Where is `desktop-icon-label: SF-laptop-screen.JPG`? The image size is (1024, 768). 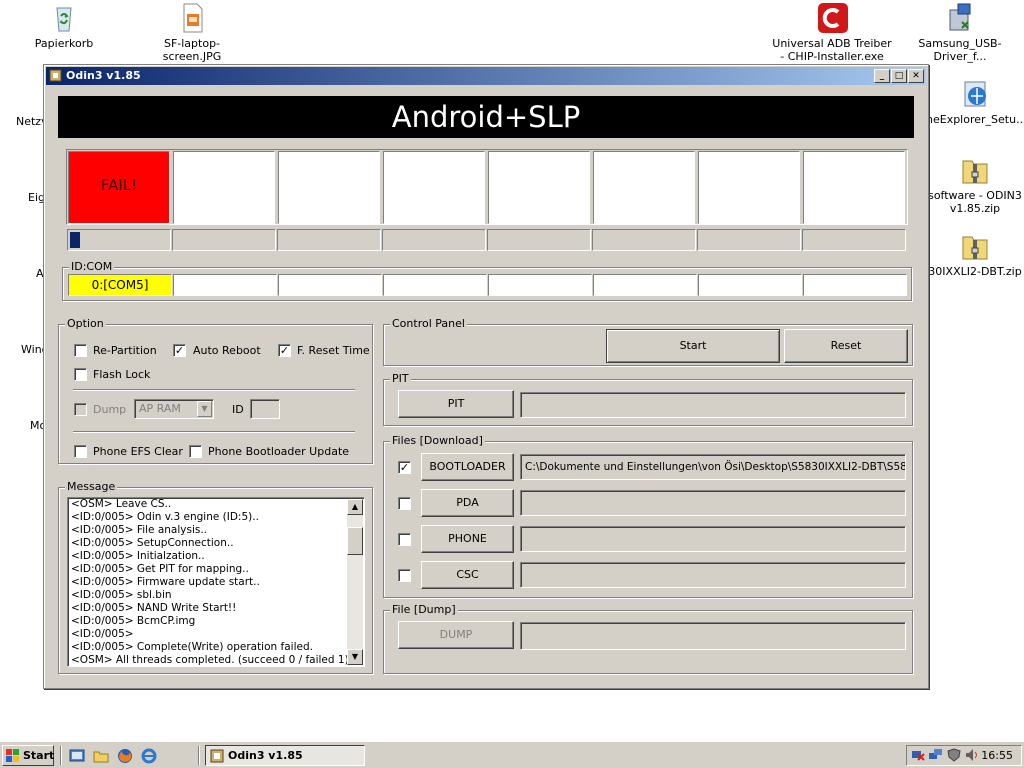
desktop-icon-label: SF-laptop-screen.JPG is located at coordinates (192, 50).